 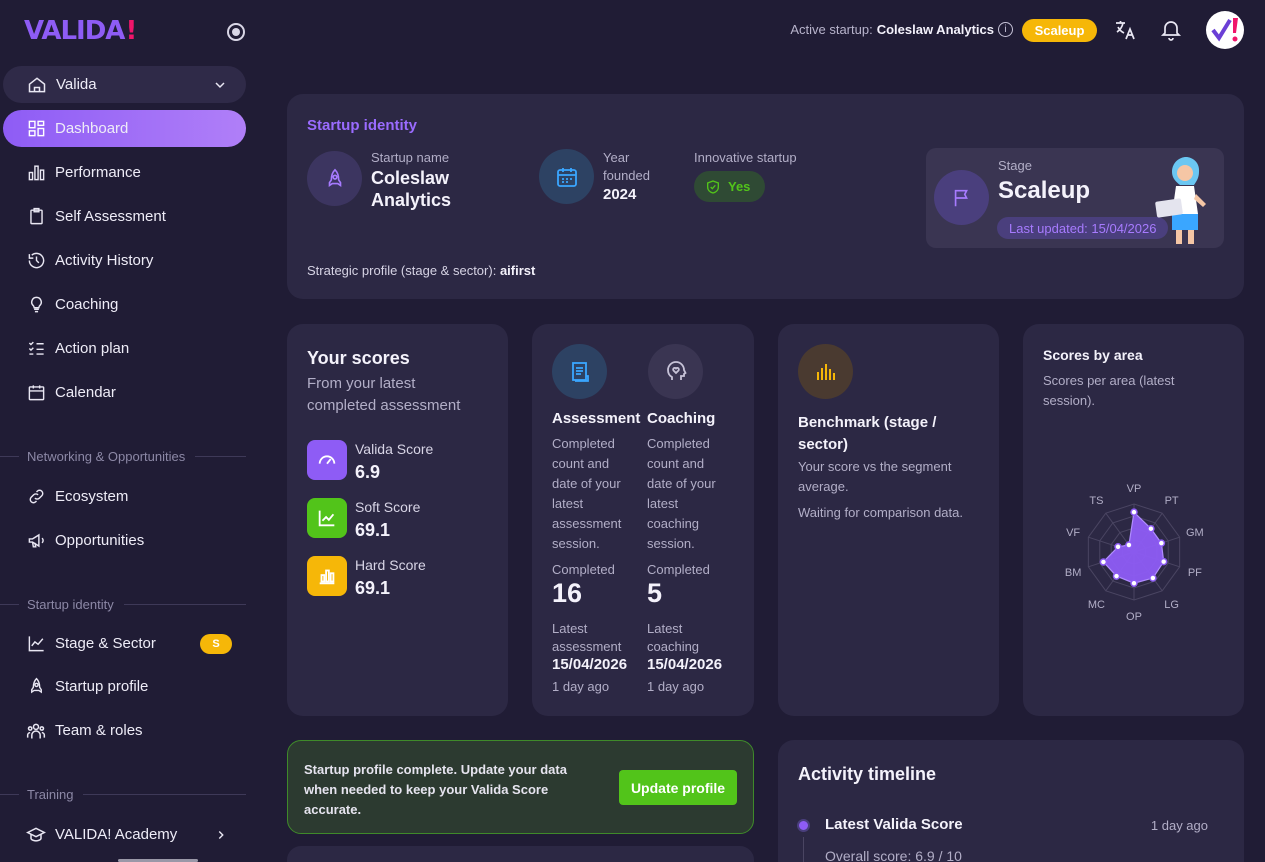 I want to click on valida-logo: VALIDA!, so click(x=80, y=31).